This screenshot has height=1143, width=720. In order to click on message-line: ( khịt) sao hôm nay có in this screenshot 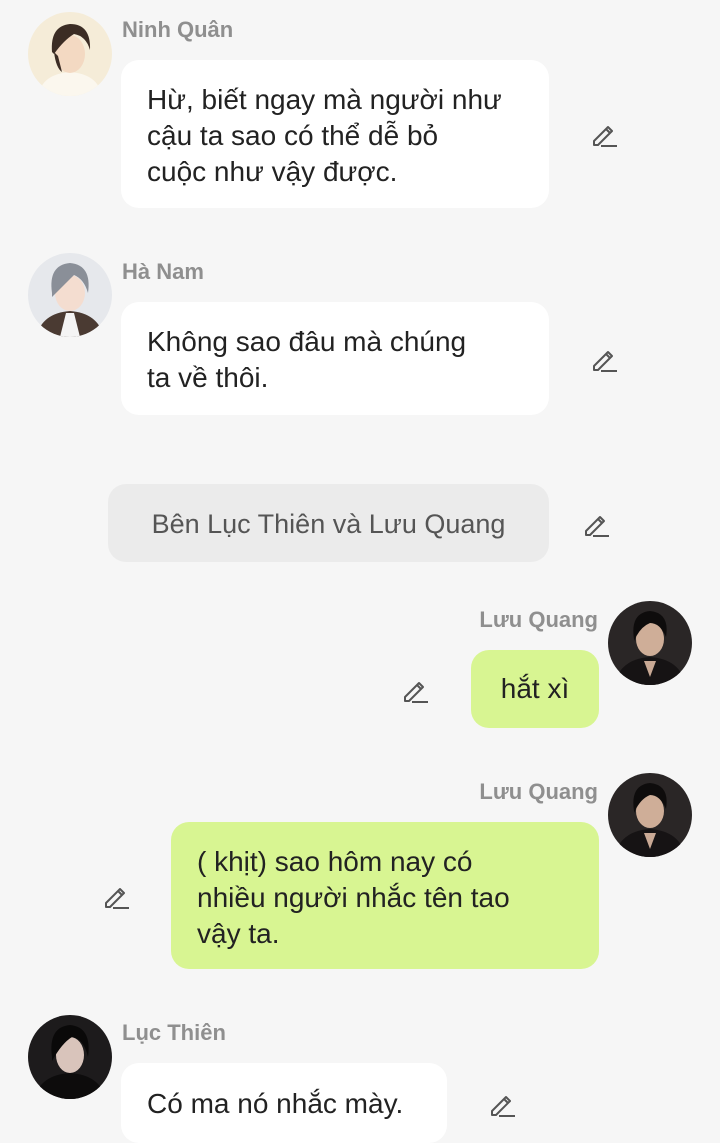, I will do `click(335, 861)`.